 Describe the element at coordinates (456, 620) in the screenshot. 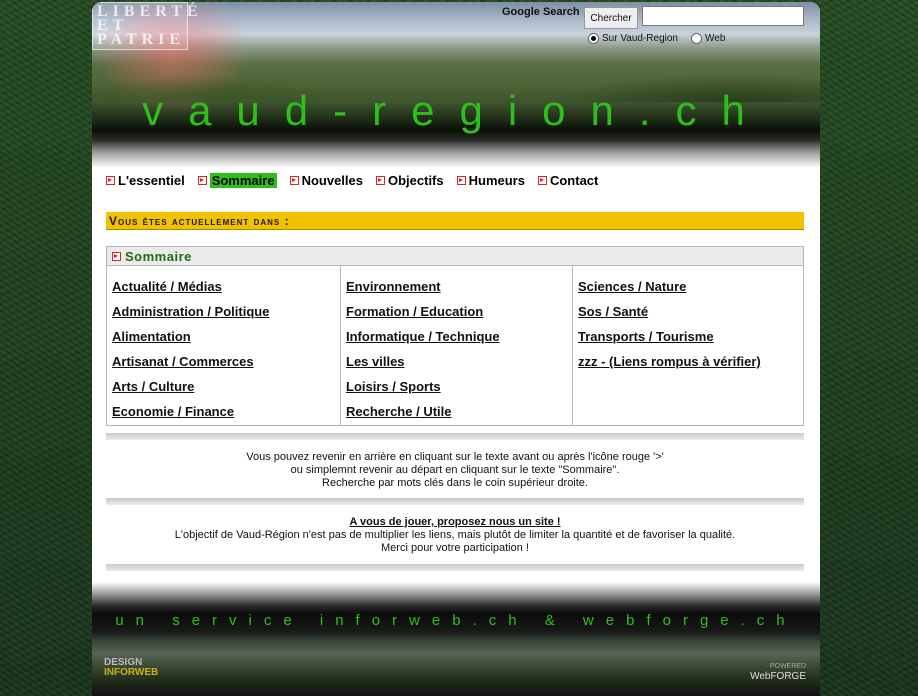

I see `footer-service-line: un service inforweb.ch & webforge.ch` at that location.